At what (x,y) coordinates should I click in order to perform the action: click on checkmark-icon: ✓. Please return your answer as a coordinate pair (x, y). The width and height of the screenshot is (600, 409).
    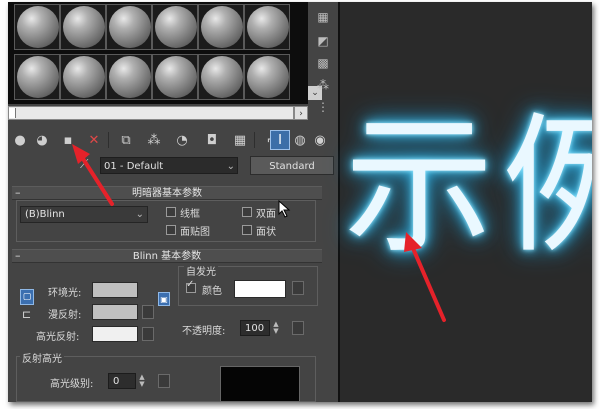
    Looking at the image, I should click on (190, 284).